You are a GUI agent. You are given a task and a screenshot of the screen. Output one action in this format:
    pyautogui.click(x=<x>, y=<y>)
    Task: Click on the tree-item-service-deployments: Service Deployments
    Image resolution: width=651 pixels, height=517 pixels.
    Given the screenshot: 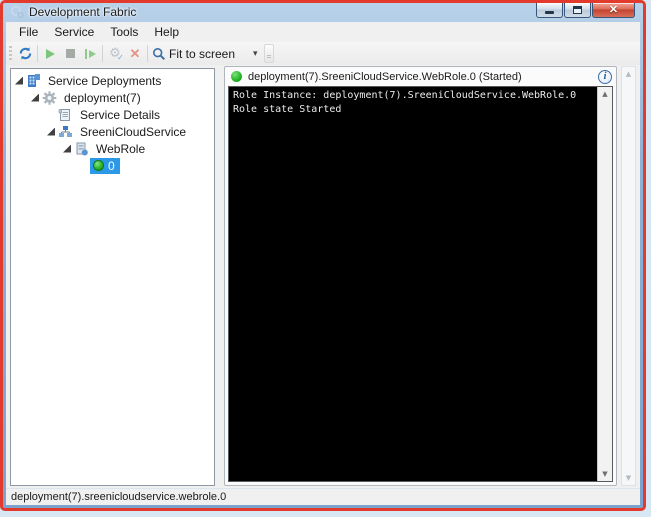 What is the action you would take?
    pyautogui.click(x=112, y=80)
    